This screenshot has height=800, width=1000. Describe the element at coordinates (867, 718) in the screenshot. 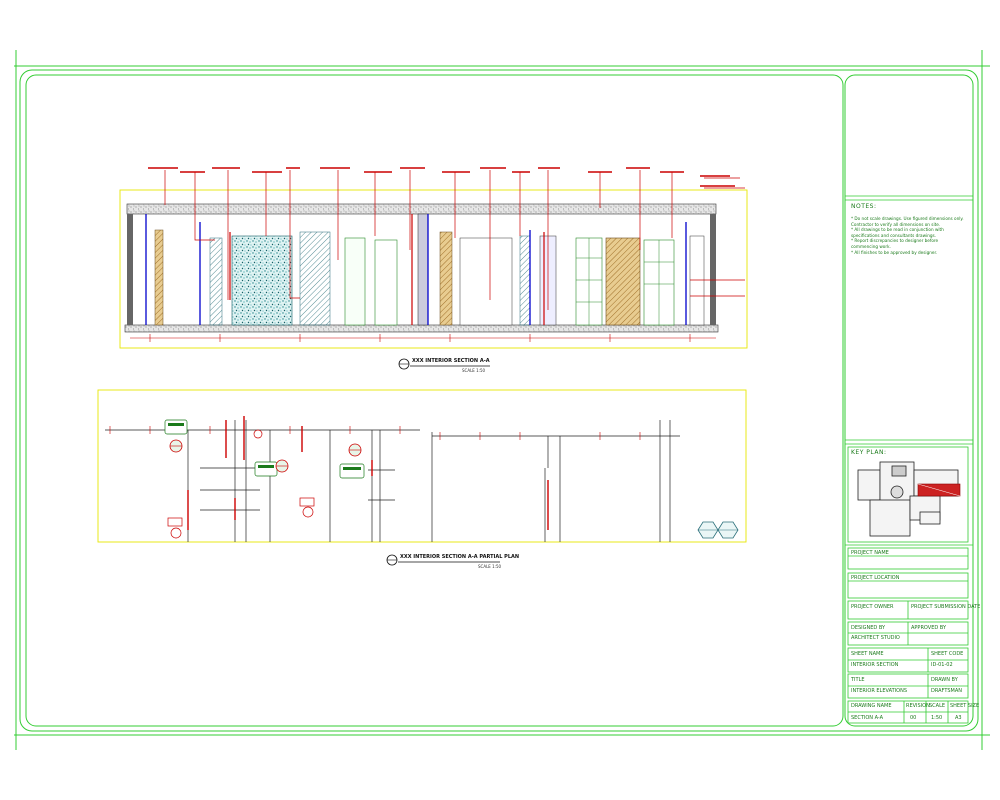

I see `drawing-name-value: SECTION A-A` at that location.